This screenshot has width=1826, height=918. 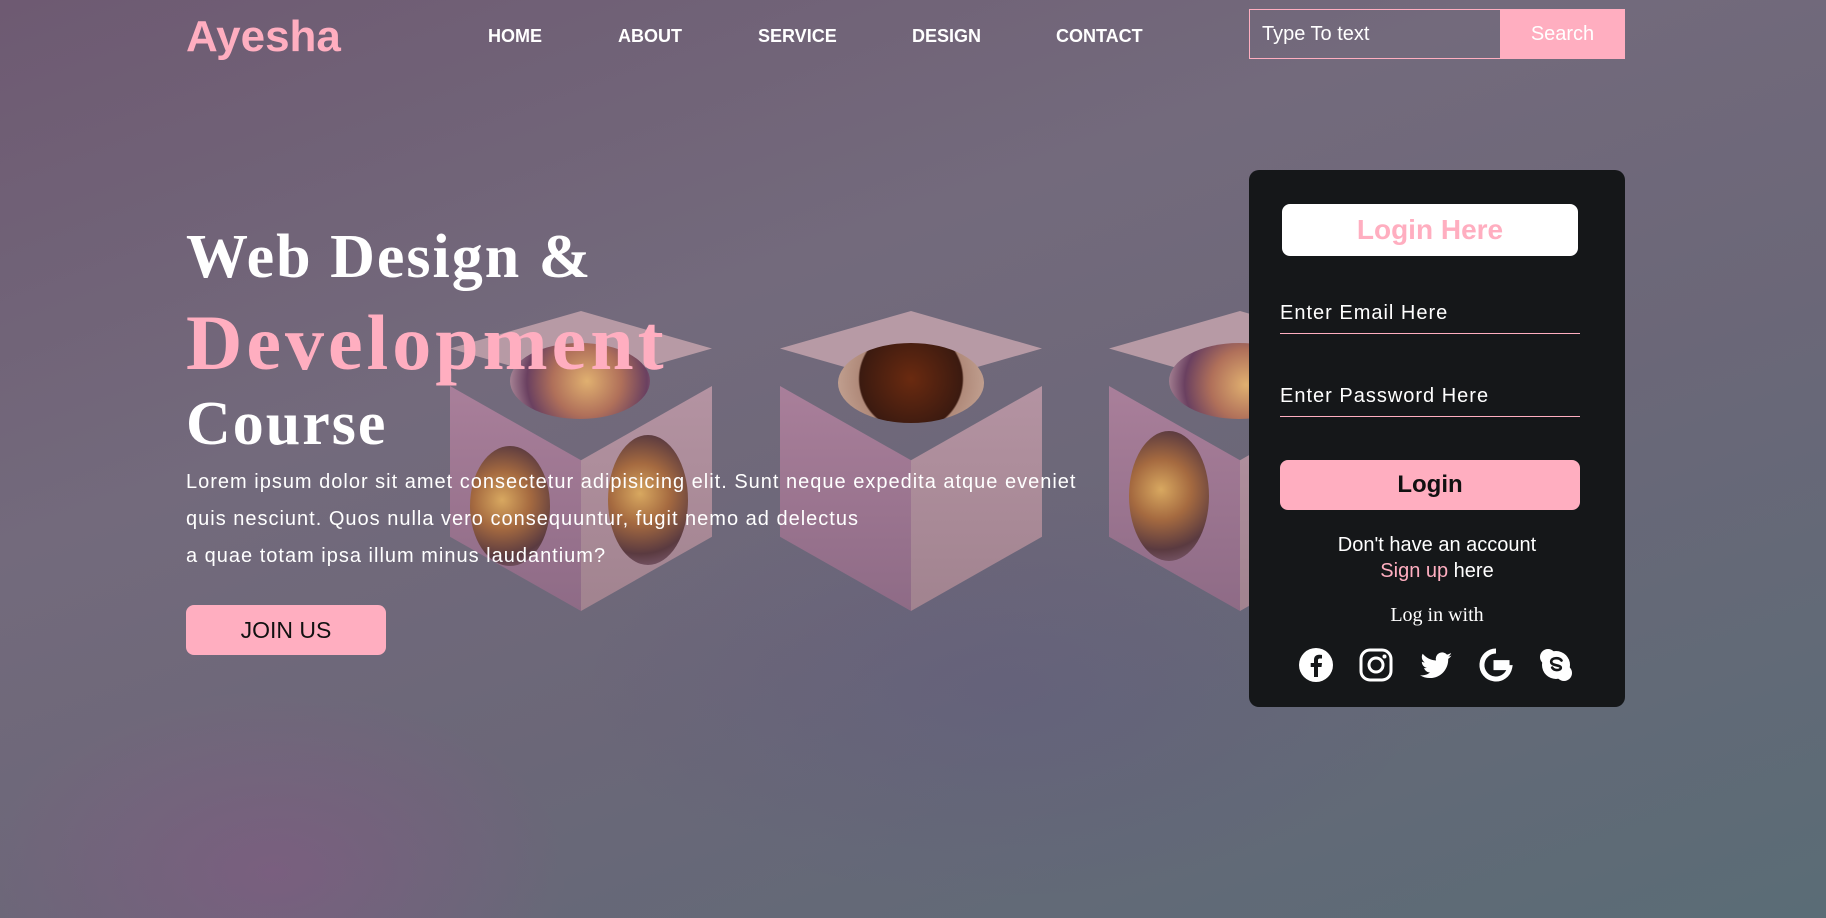 I want to click on hero-title-line3: Course, so click(x=287, y=424).